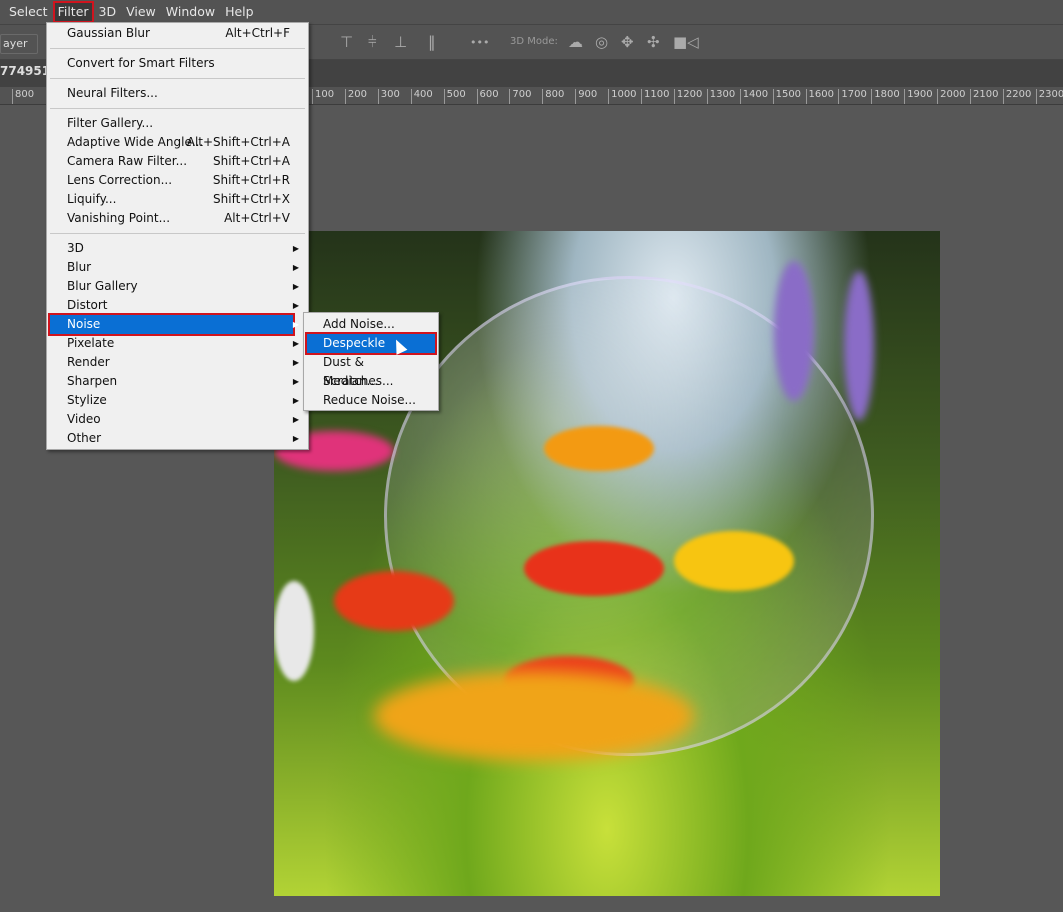 The width and height of the screenshot is (1063, 912). Describe the element at coordinates (87, 400) in the screenshot. I see `menu-item-label: Stylize` at that location.